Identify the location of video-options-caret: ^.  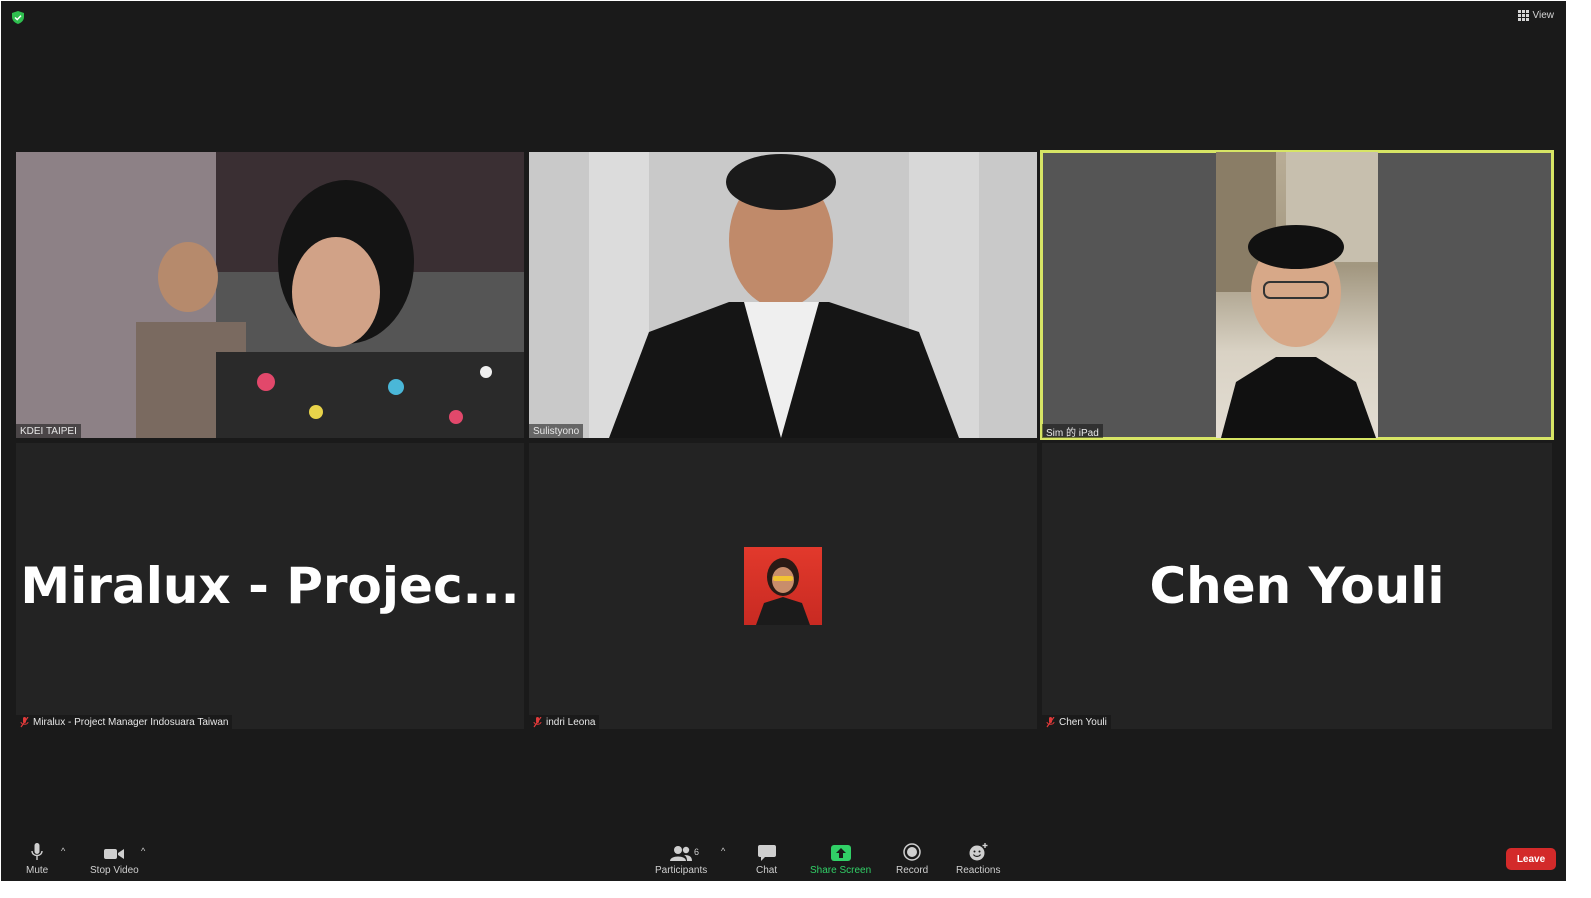
(143, 851).